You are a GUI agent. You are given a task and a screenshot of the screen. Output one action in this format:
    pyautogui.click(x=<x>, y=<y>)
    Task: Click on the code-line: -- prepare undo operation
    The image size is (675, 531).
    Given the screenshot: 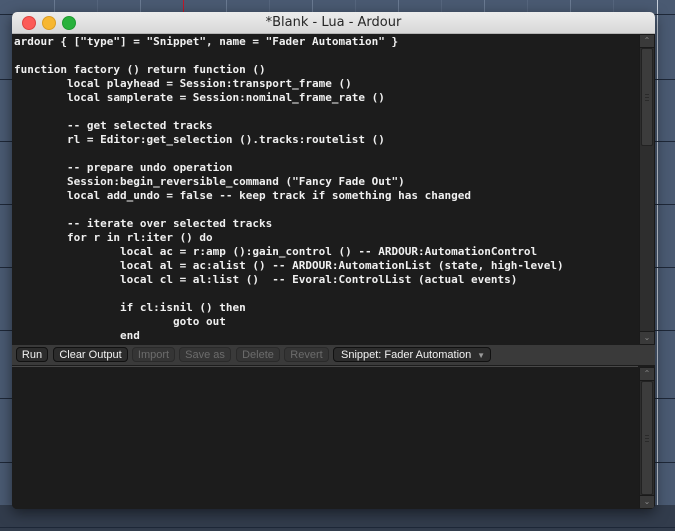 What is the action you would take?
    pyautogui.click(x=123, y=167)
    